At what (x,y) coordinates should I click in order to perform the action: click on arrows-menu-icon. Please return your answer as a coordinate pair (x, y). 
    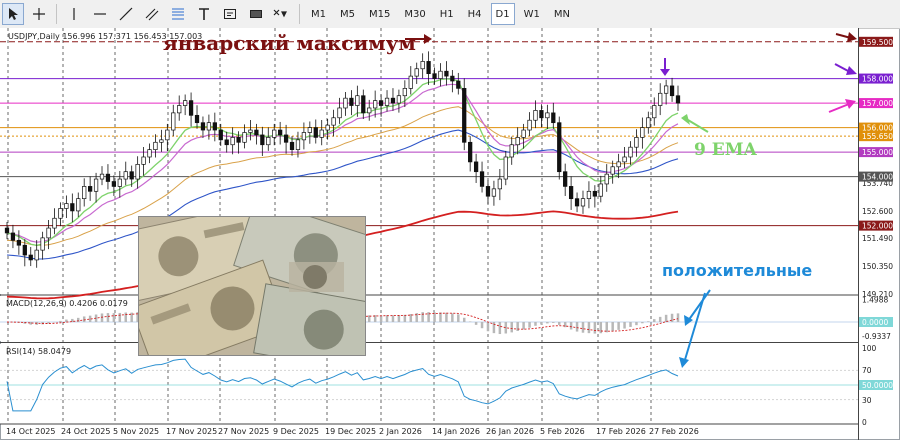
    Looking at the image, I should click on (282, 14).